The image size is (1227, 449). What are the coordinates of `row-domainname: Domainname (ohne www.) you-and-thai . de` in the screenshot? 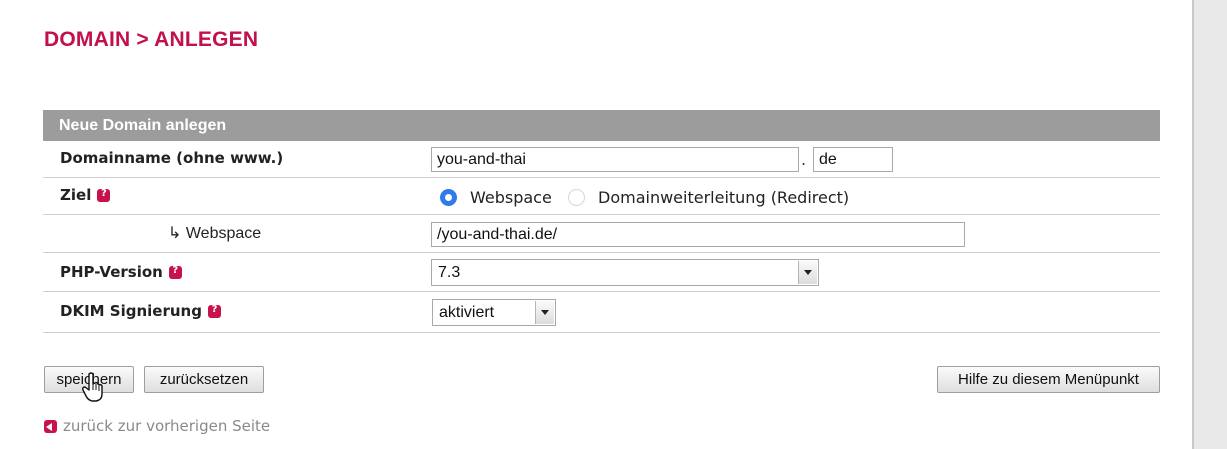 It's located at (601, 159).